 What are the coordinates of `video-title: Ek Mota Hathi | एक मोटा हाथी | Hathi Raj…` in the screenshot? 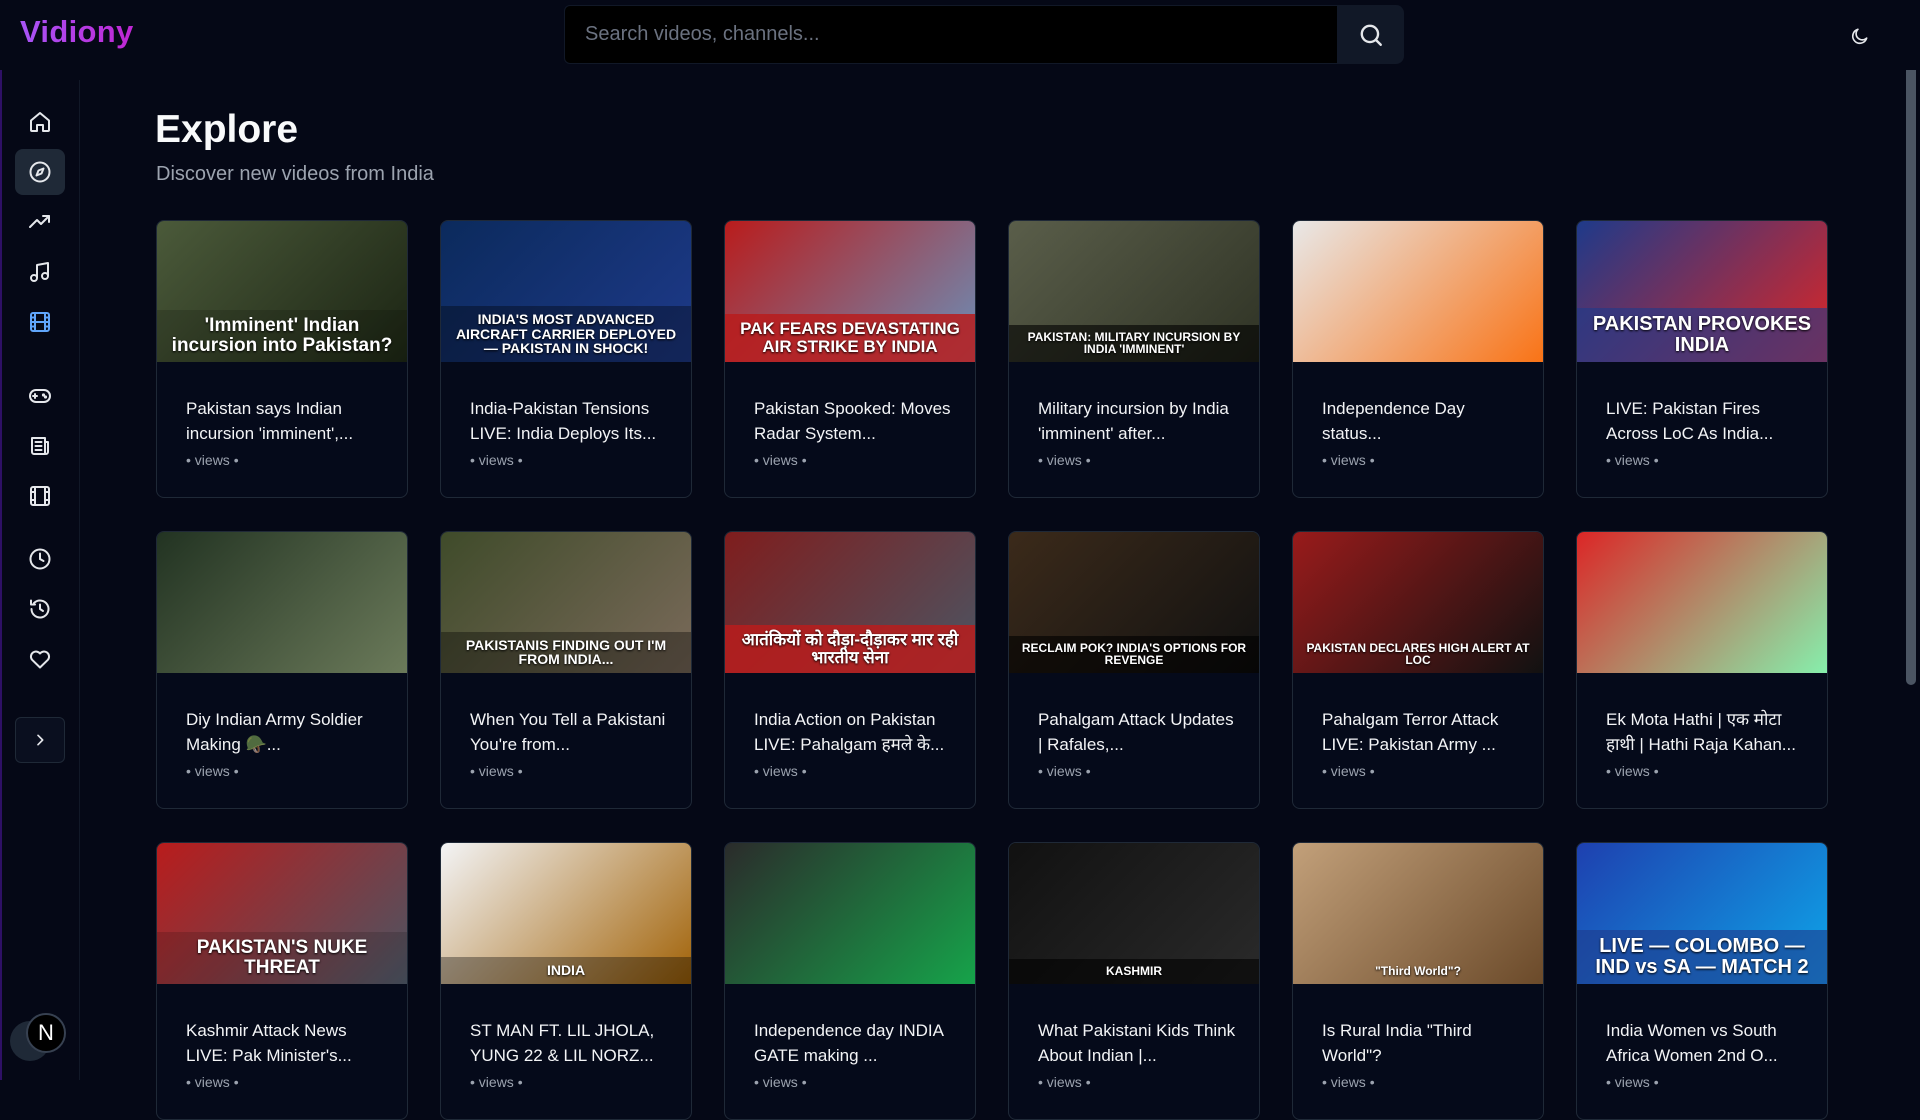 It's located at (1706, 732).